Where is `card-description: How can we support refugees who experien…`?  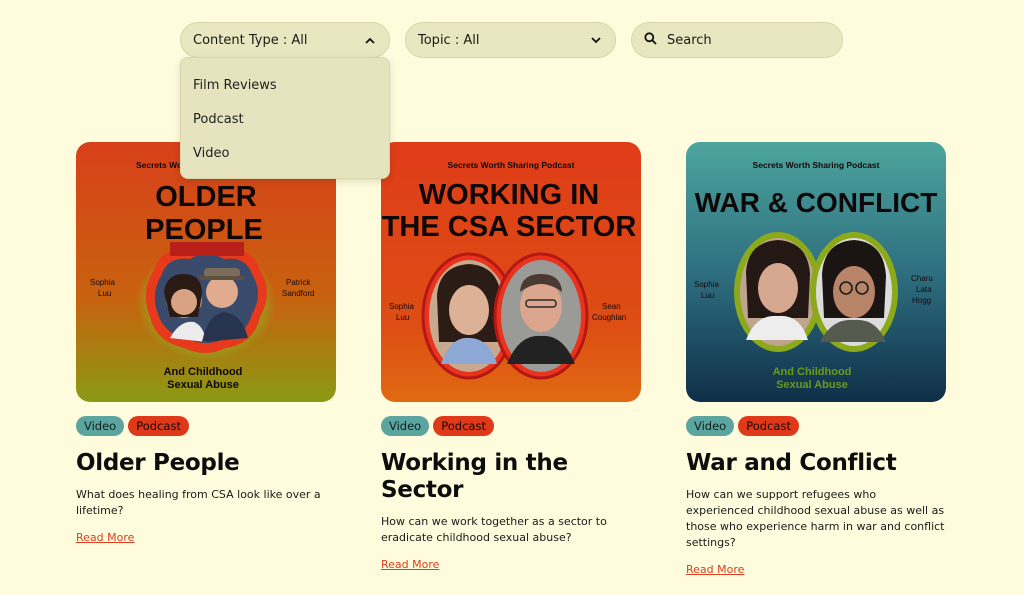
card-description: How can we support refugees who experien… is located at coordinates (815, 518).